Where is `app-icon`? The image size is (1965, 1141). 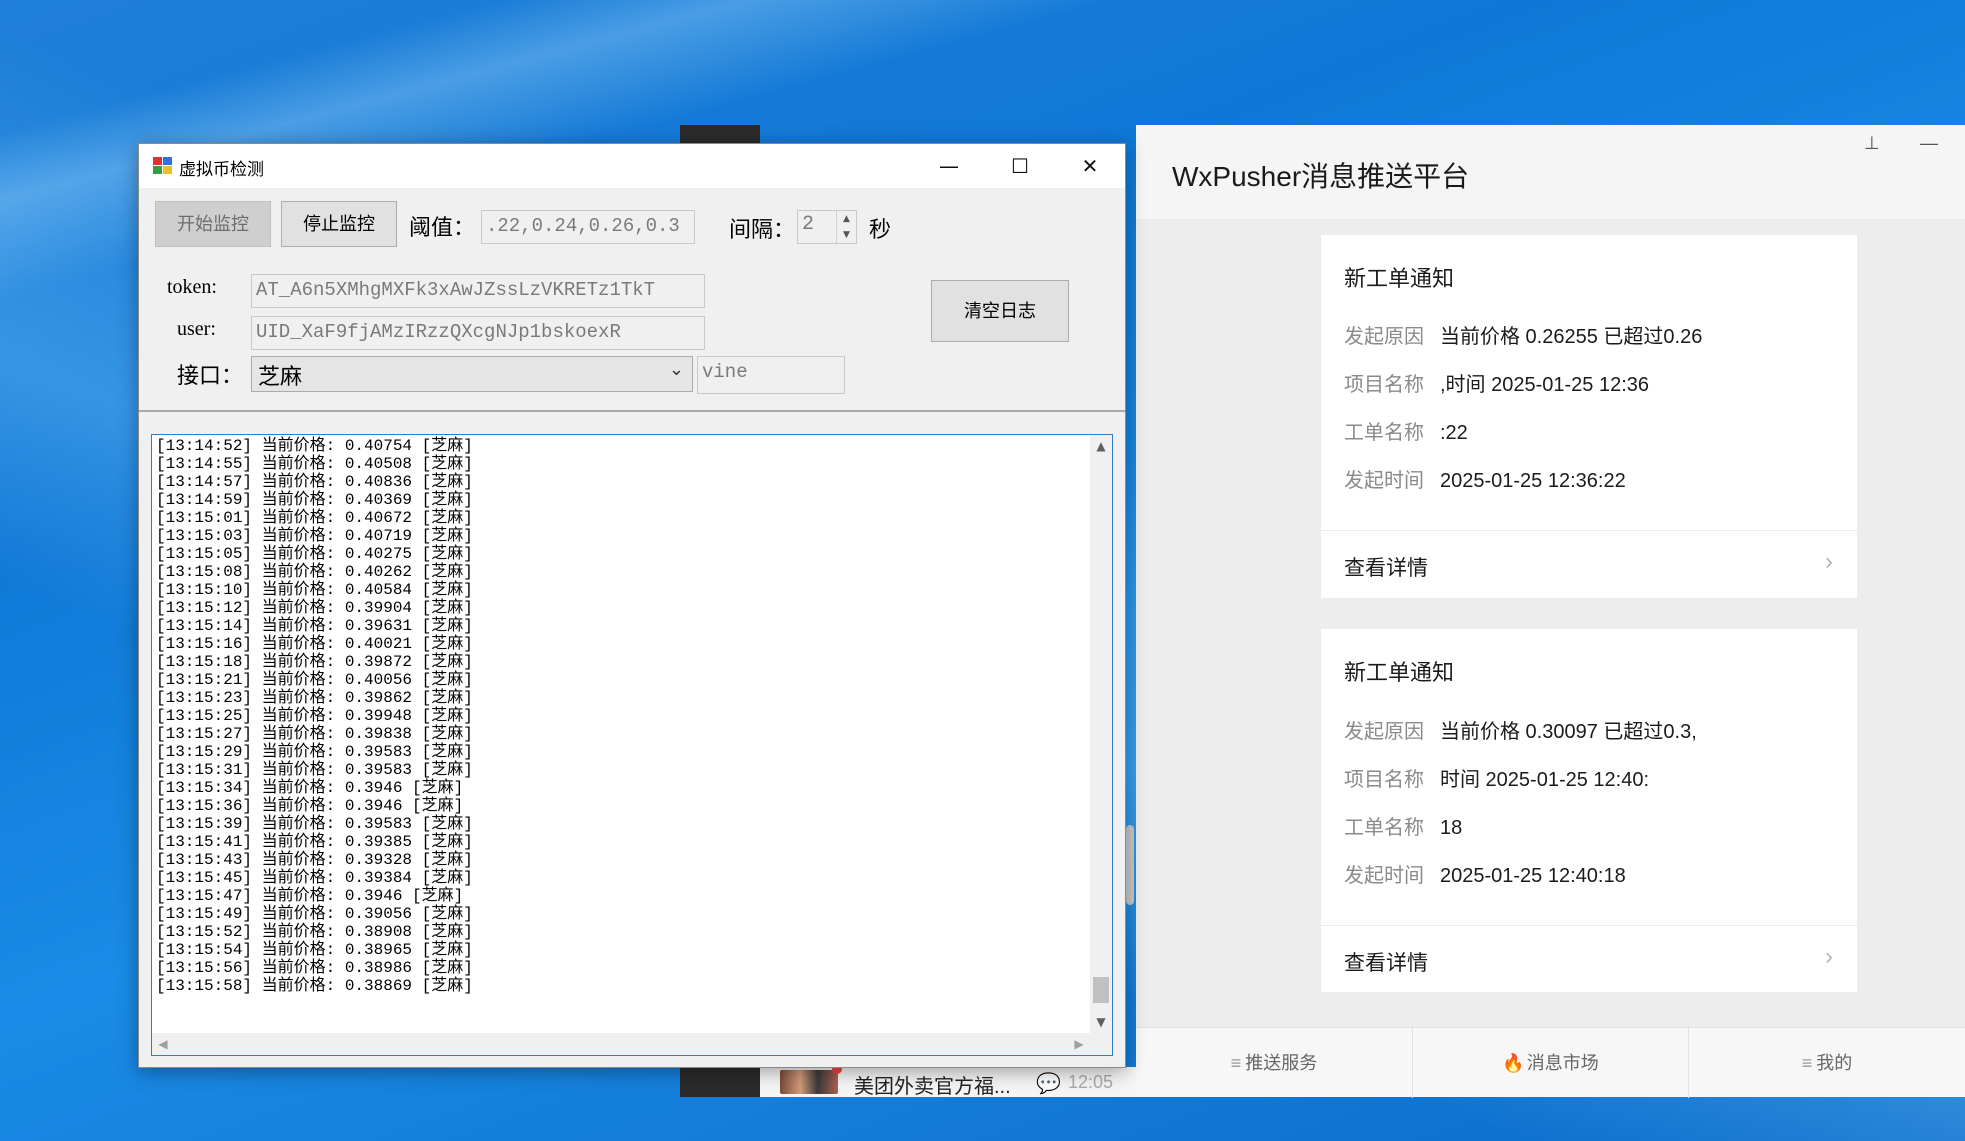
app-icon is located at coordinates (163, 166).